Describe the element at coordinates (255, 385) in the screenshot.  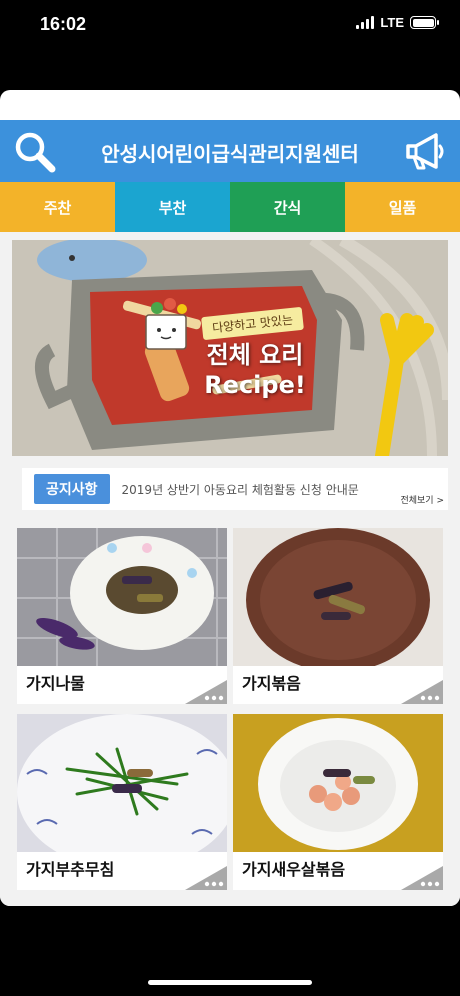
I see `banner-title-line2: Recipe!` at that location.